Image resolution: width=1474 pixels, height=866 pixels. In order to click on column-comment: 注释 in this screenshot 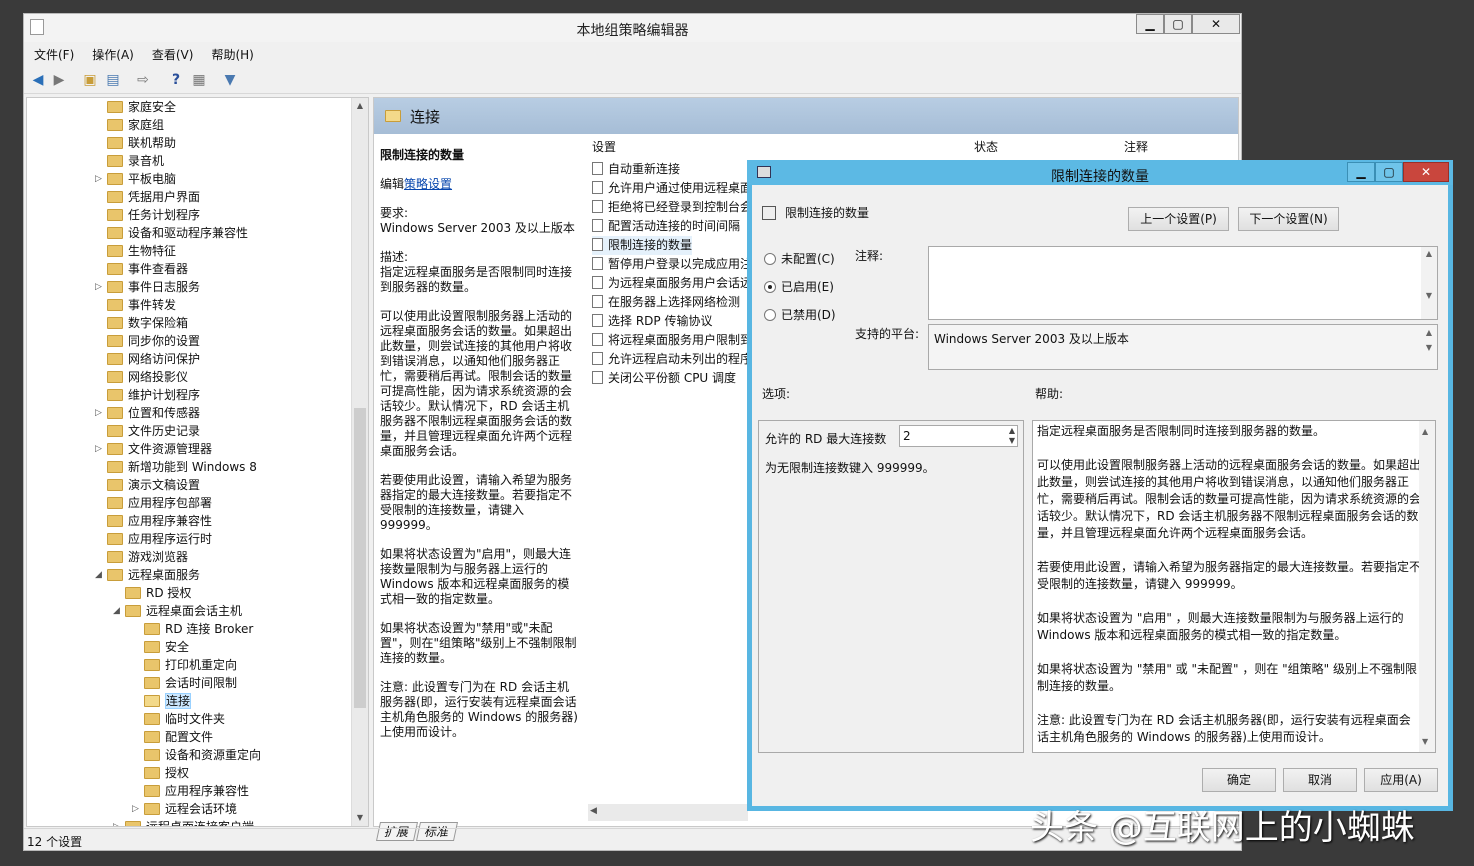, I will do `click(1136, 147)`.